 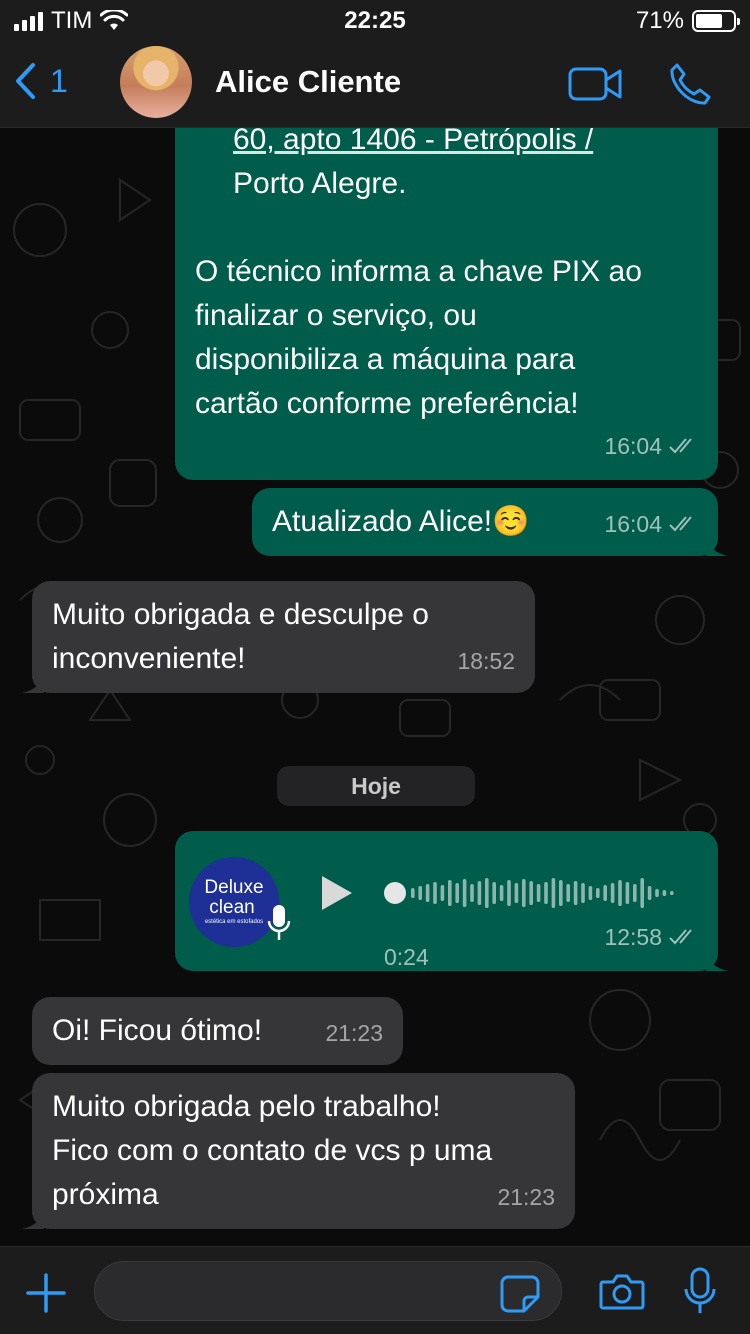 I want to click on message-line: próxima, so click(x=105, y=1194).